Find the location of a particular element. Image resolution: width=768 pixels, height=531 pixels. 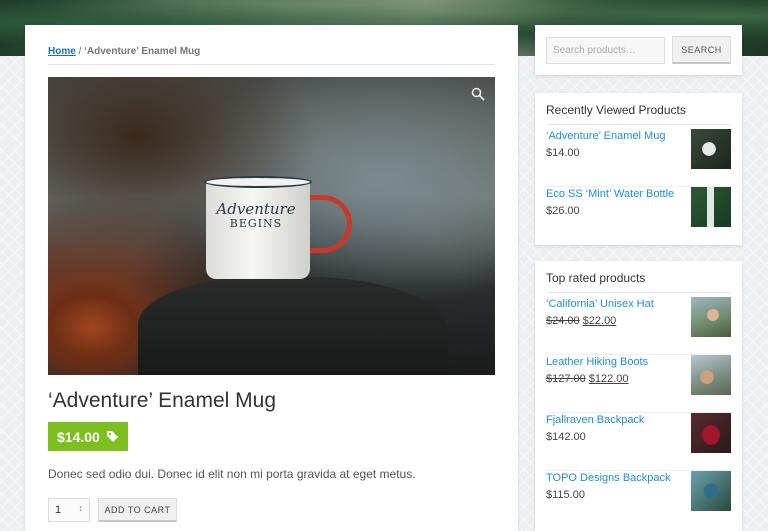

product-price: $24.00 $22.00 is located at coordinates (581, 321).